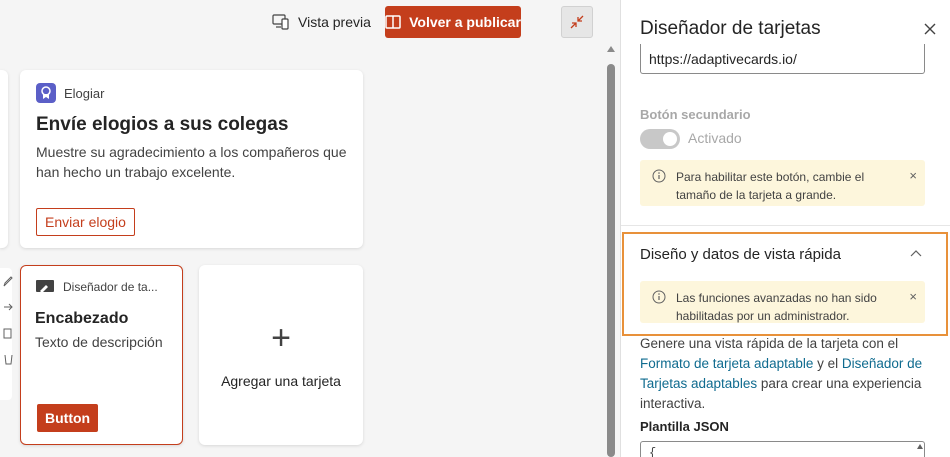  What do you see at coordinates (913, 176) in the screenshot?
I see `dismiss-notice-icon: ×` at bounding box center [913, 176].